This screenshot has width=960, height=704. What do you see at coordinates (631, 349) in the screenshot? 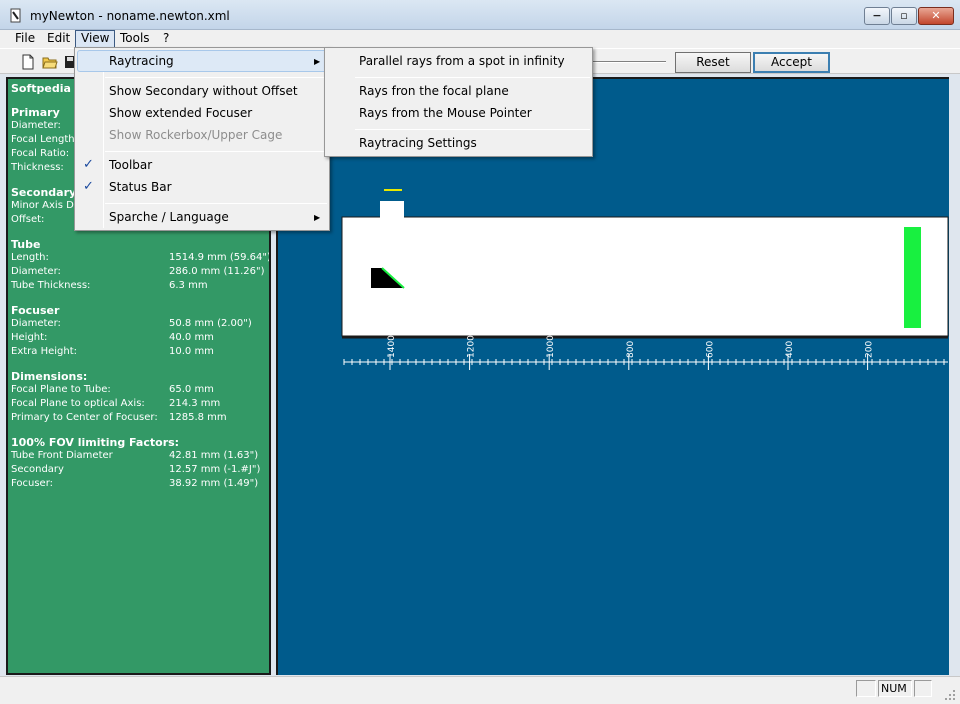
I see `scale-label: 800` at bounding box center [631, 349].